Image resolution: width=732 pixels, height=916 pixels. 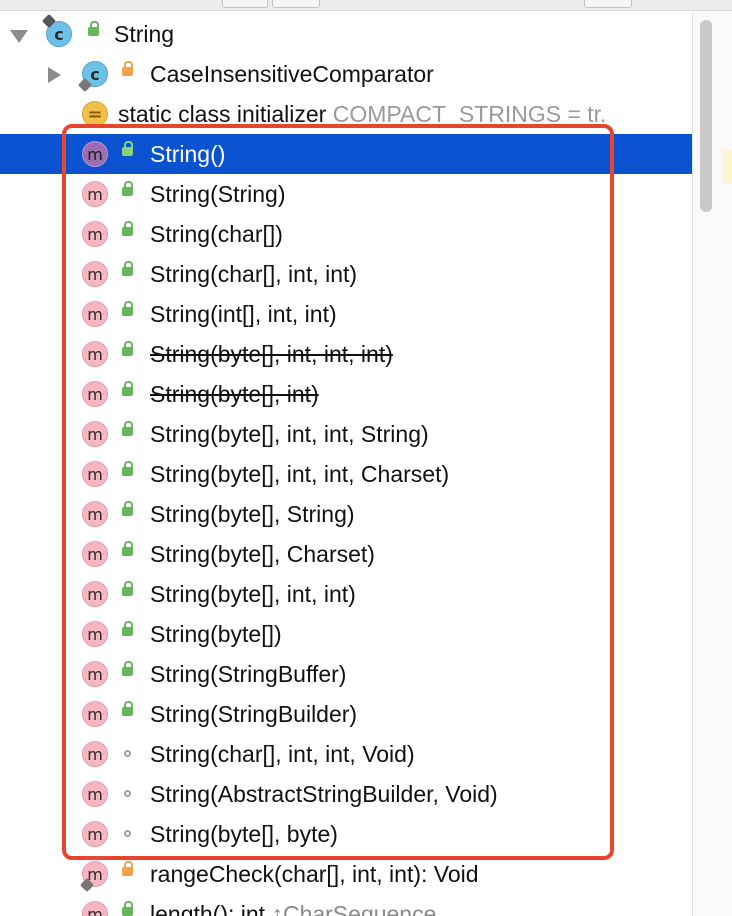 I want to click on constructor-item: m String(char[], int, int, Void), so click(x=346, y=754).